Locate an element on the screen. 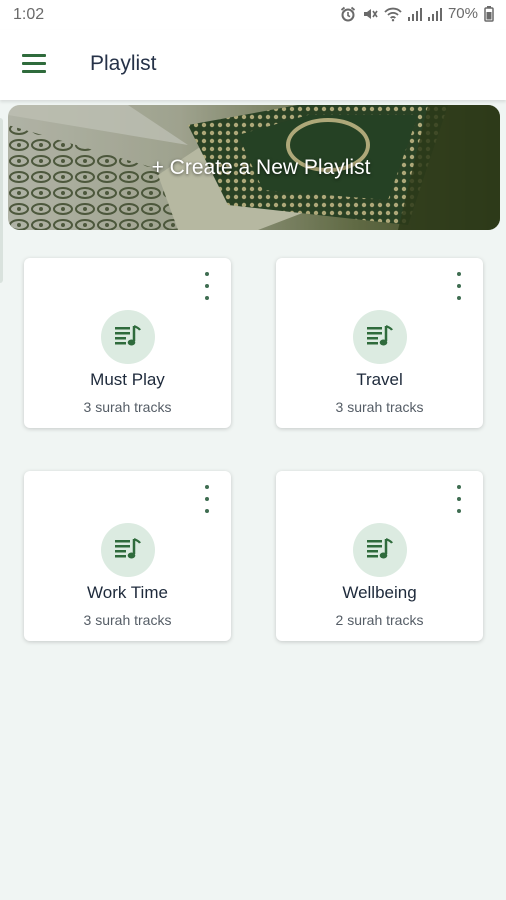 The height and width of the screenshot is (900, 506). page-title: Playlist is located at coordinates (123, 63).